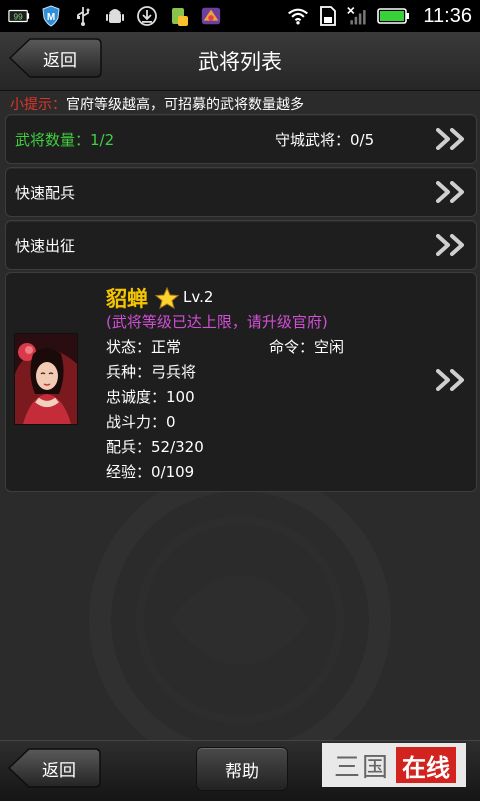 The height and width of the screenshot is (801, 480). I want to click on logo-text-left: 三国, so click(362, 767).